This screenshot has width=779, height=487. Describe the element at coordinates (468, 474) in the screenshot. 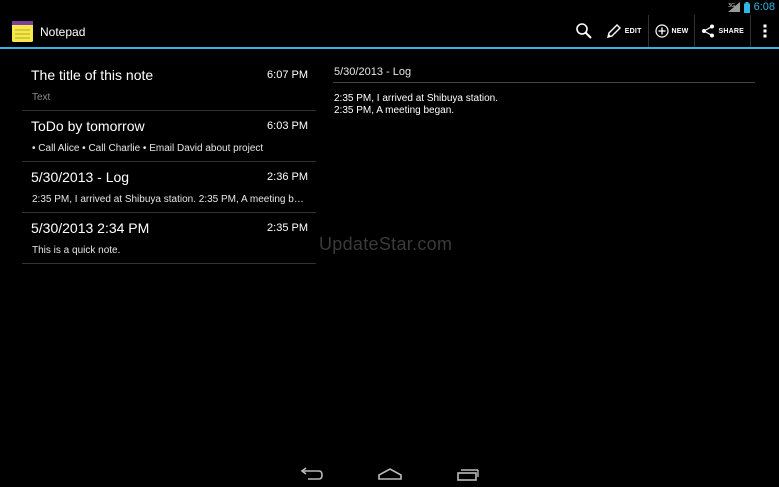

I see `recent-apps-icon` at that location.